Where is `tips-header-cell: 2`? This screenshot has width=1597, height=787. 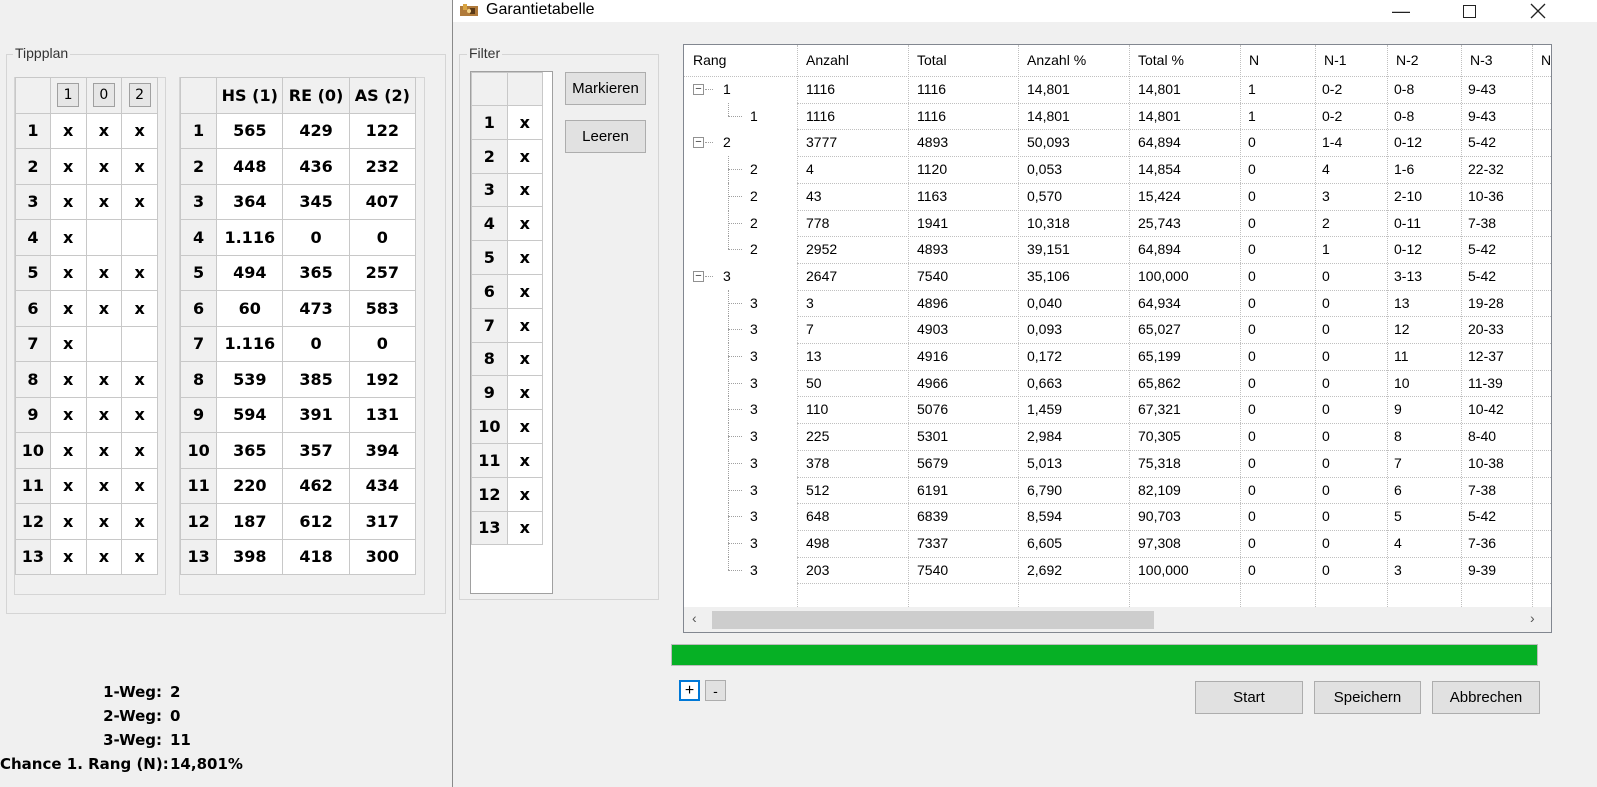
tips-header-cell: 2 is located at coordinates (139, 95).